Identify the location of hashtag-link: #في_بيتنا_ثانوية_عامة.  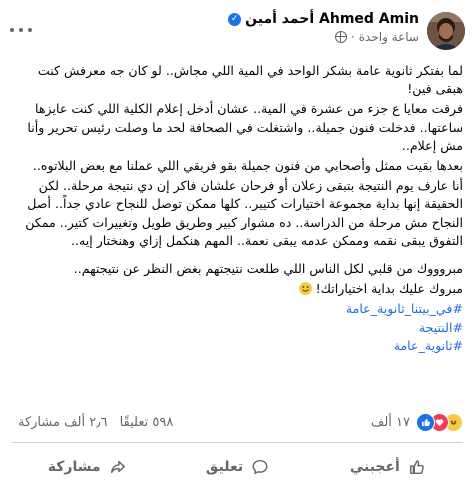
(236, 309).